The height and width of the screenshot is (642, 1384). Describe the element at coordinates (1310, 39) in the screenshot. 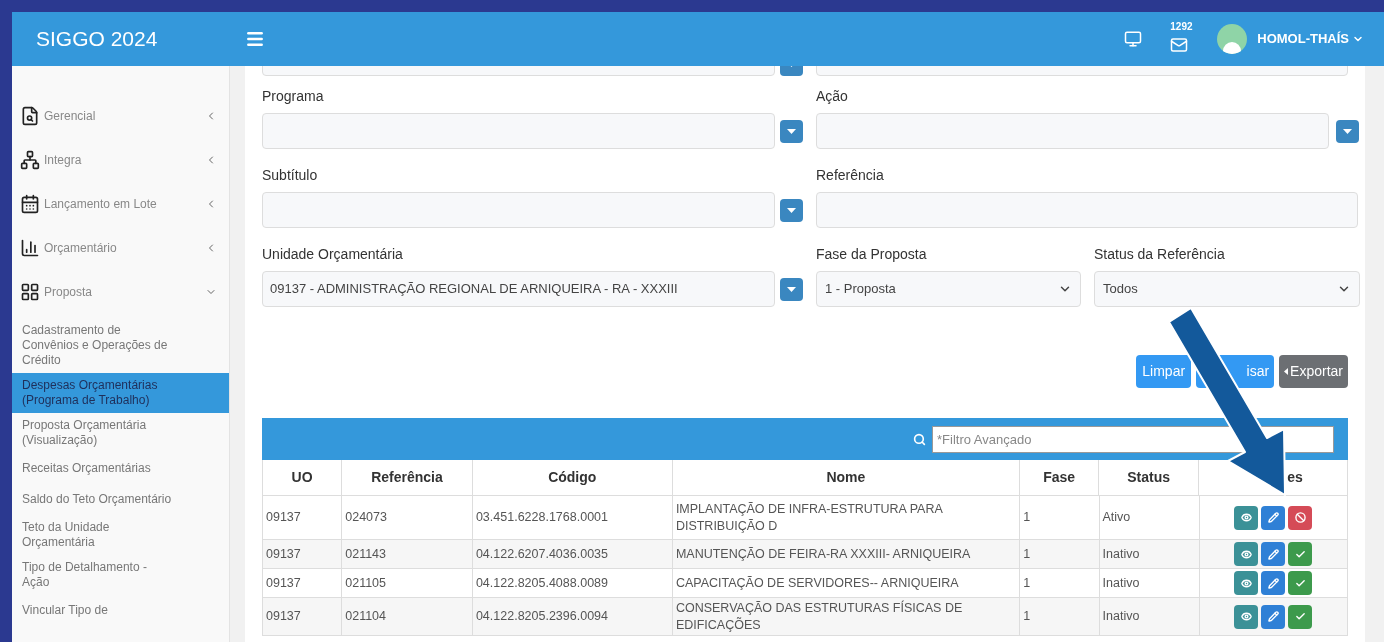

I see `user-menu: HOMOL-THAÍS` at that location.